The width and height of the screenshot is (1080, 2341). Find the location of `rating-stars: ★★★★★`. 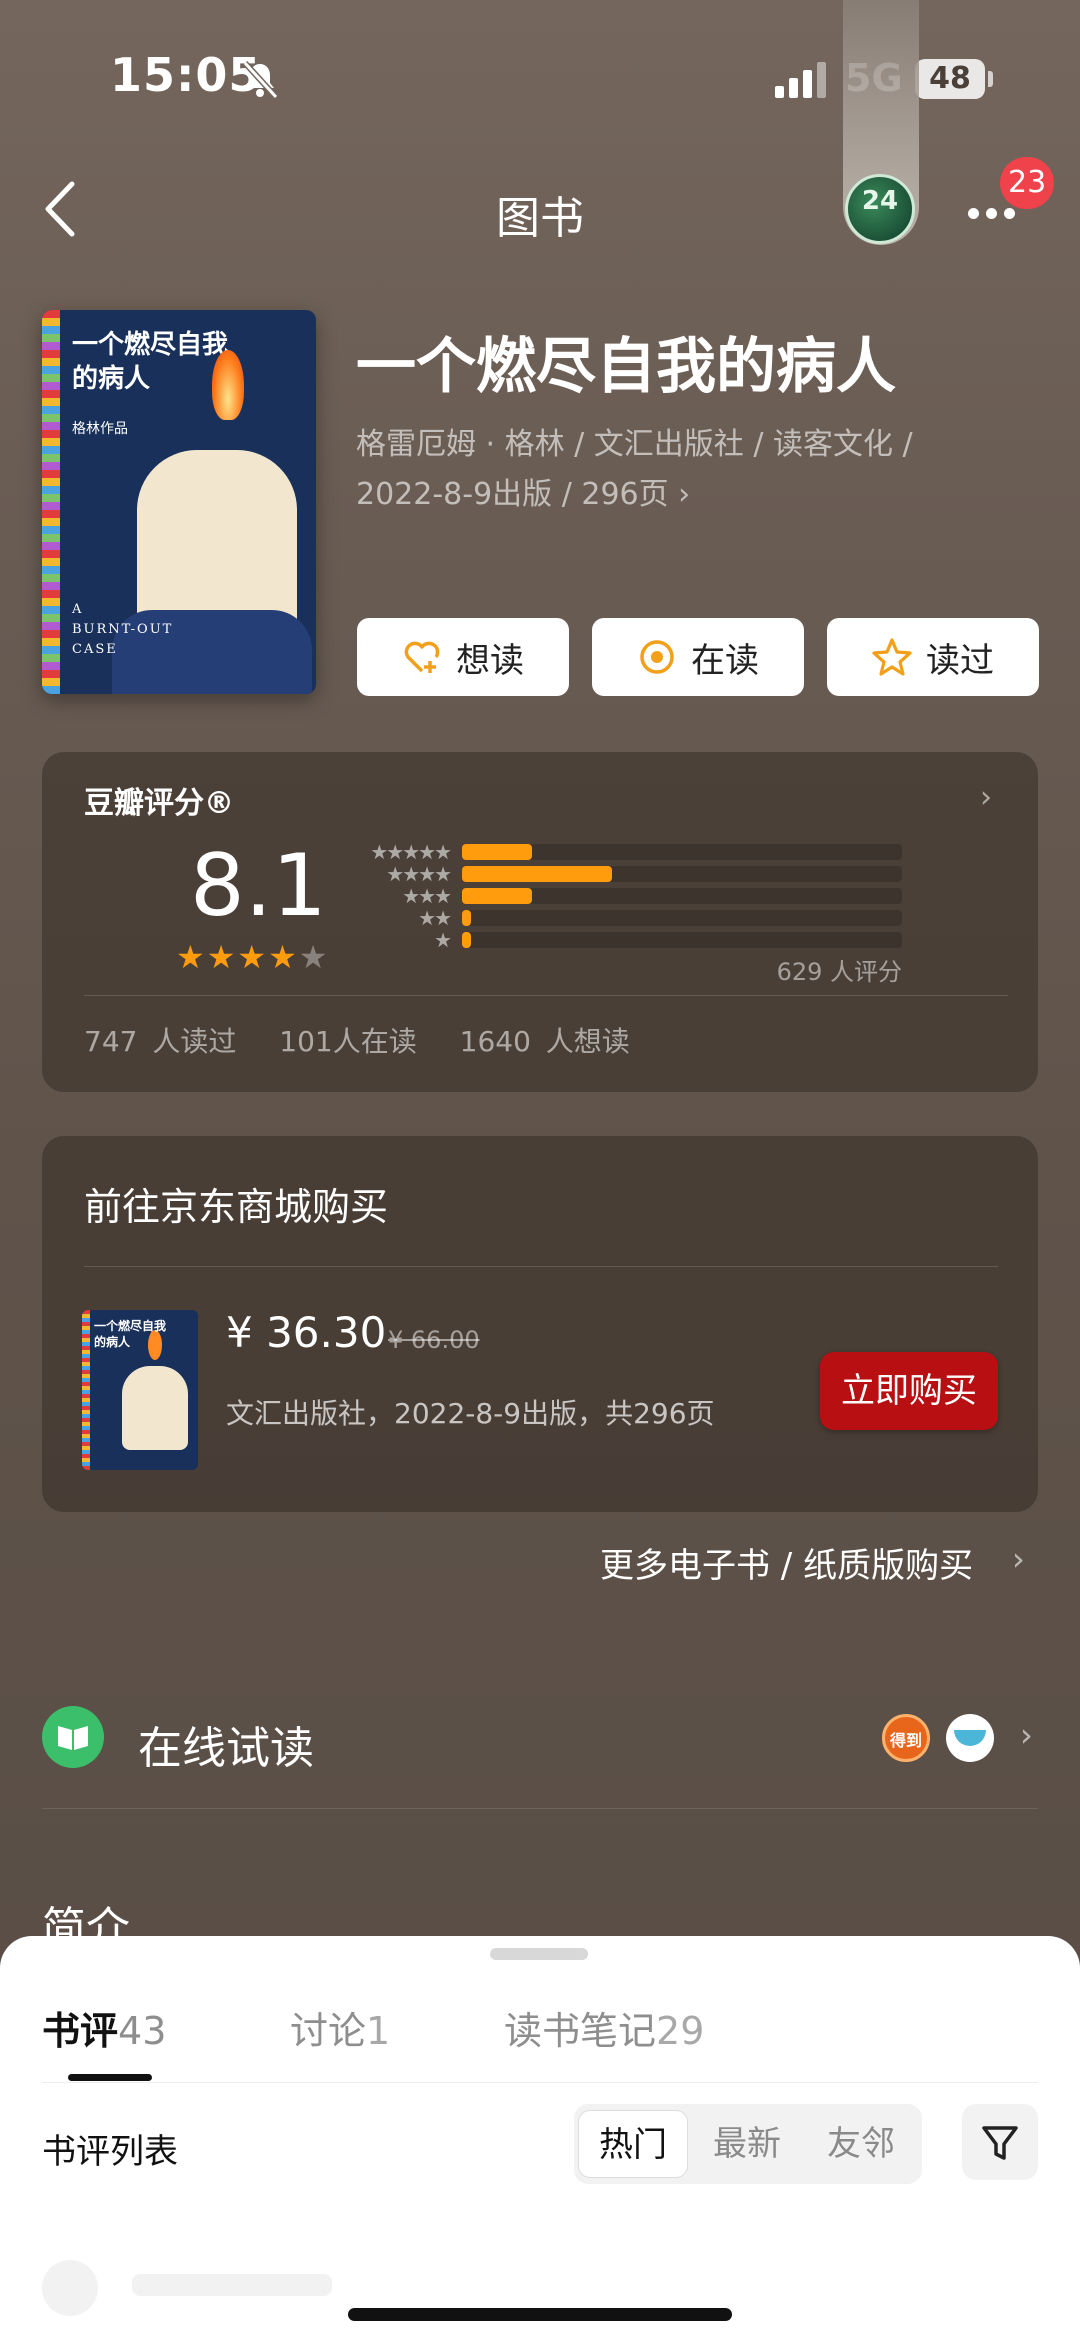

rating-stars: ★★★★★ is located at coordinates (252, 957).